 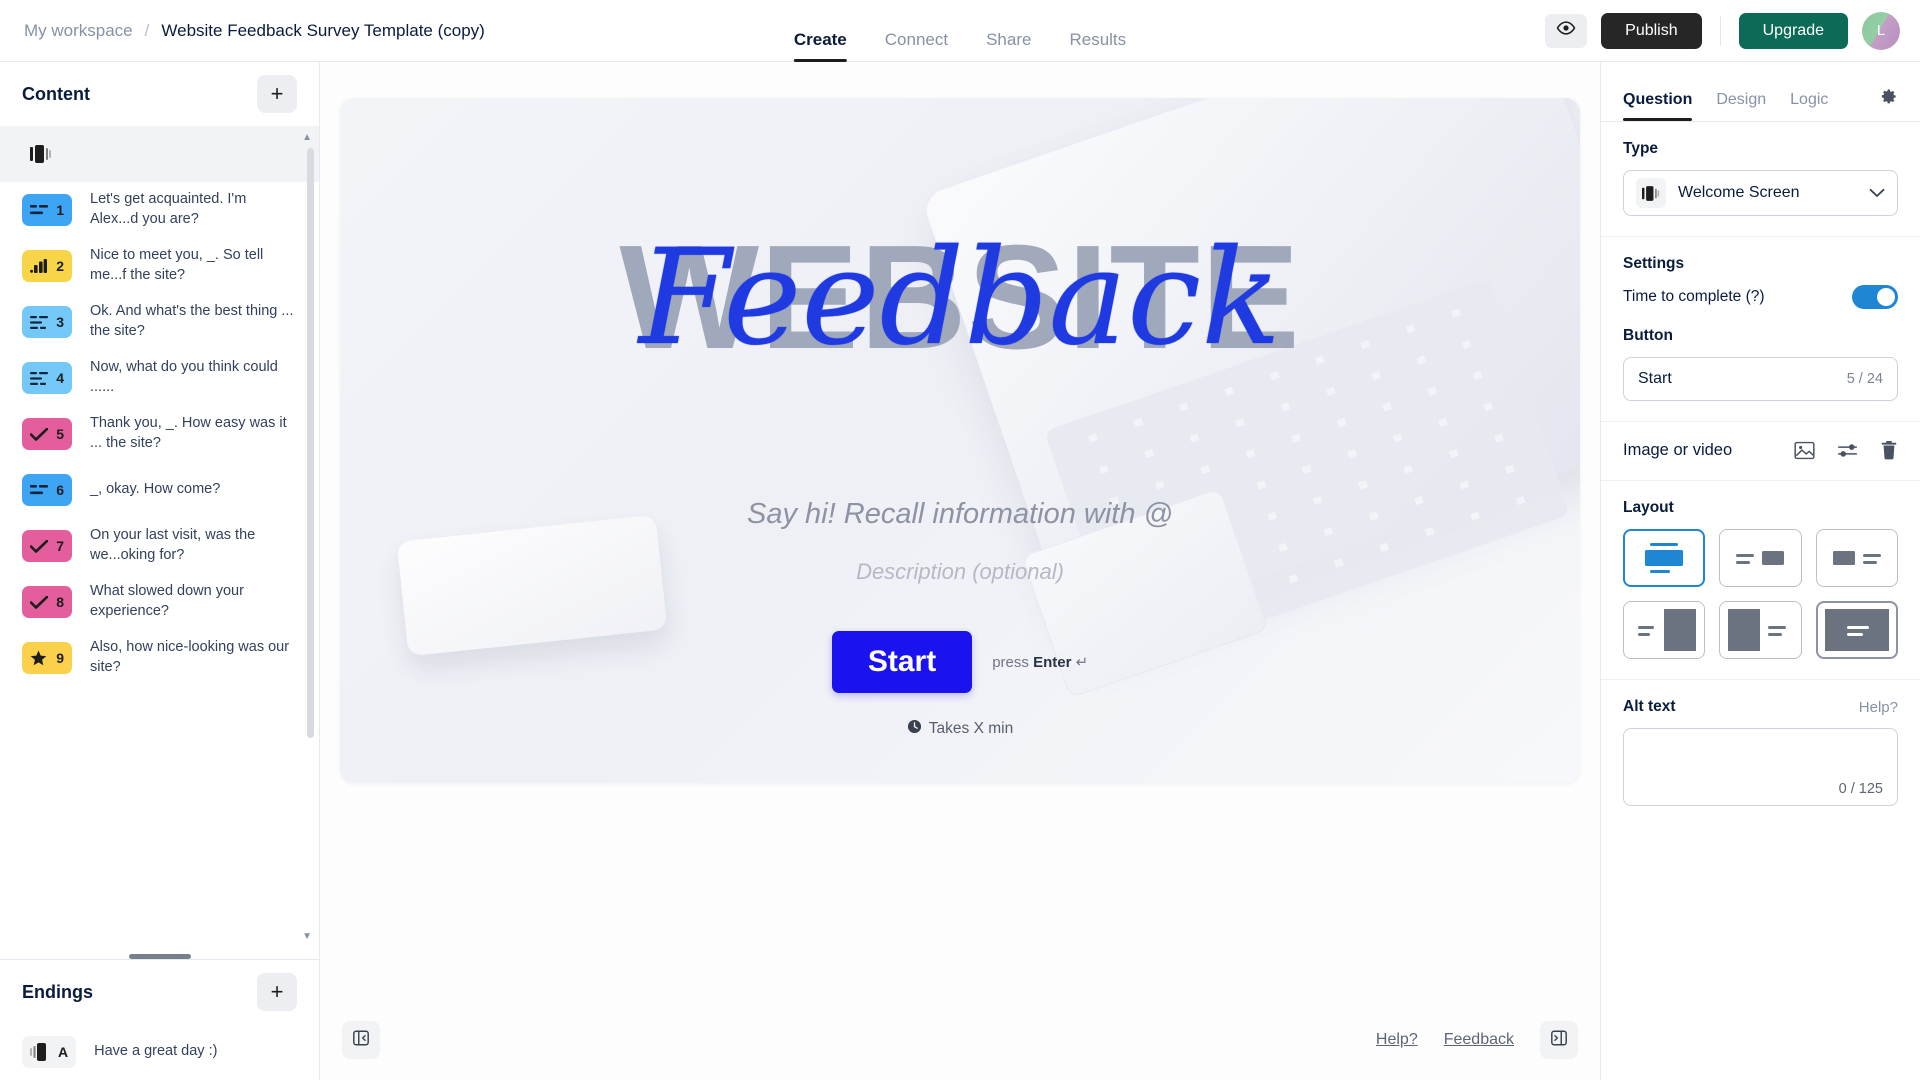 What do you see at coordinates (959, 31) in the screenshot?
I see `main-nav-tabs: Create Connect Share Results` at bounding box center [959, 31].